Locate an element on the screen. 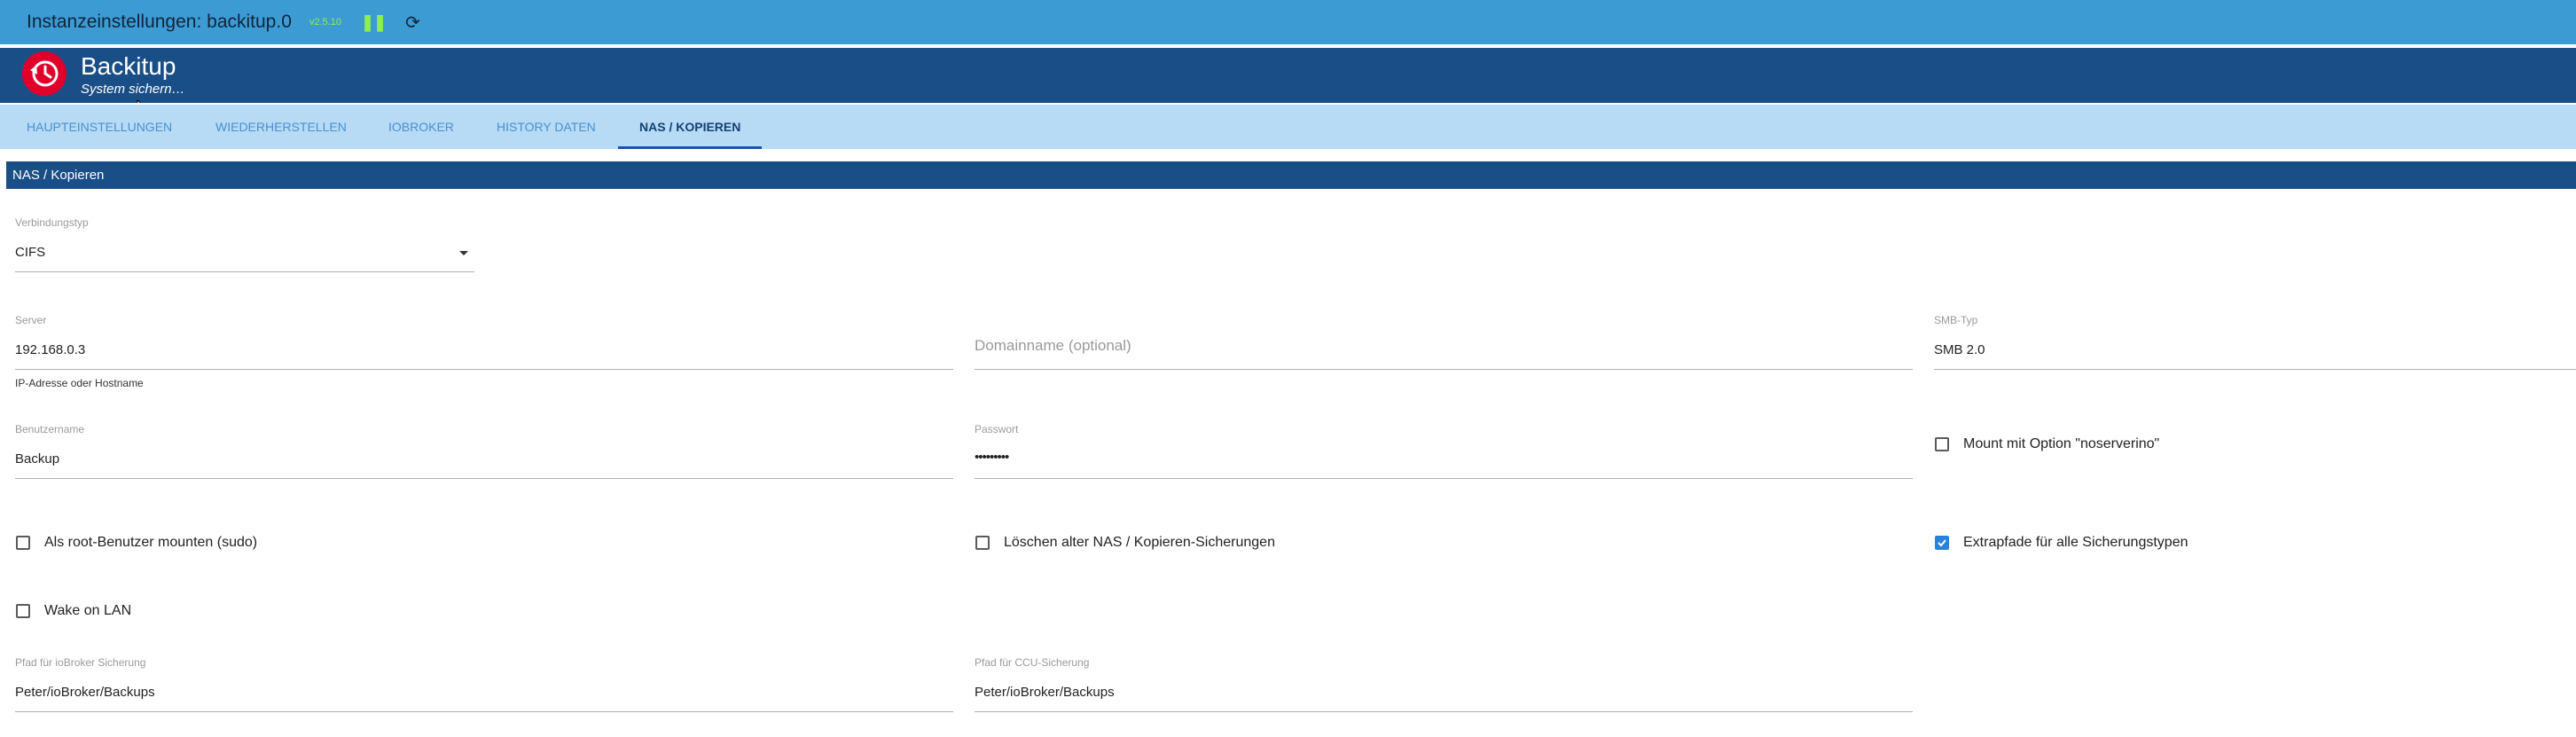  sudo-checkbox: Als root-Benutzer mounten (sudo) is located at coordinates (136, 543).